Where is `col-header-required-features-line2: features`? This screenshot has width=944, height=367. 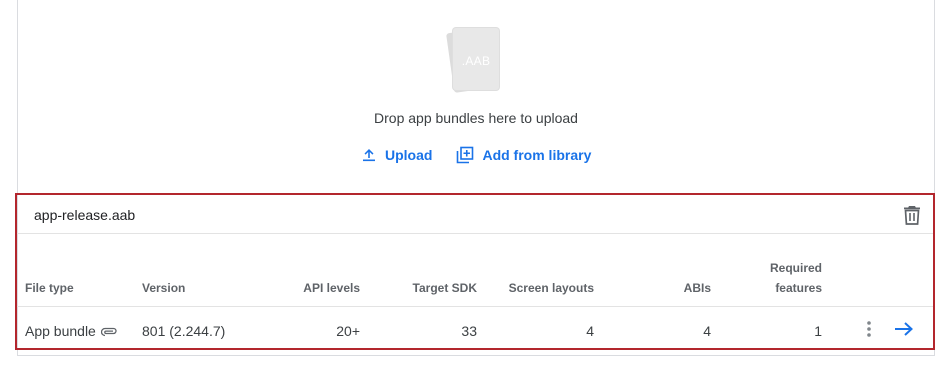
col-header-required-features-line2: features is located at coordinates (798, 288).